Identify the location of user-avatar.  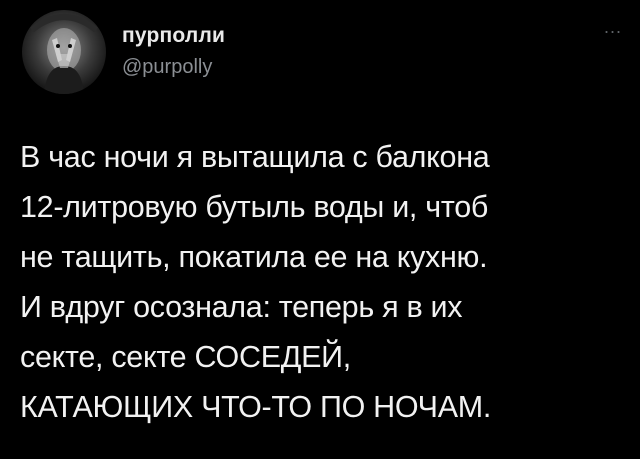
(64, 52).